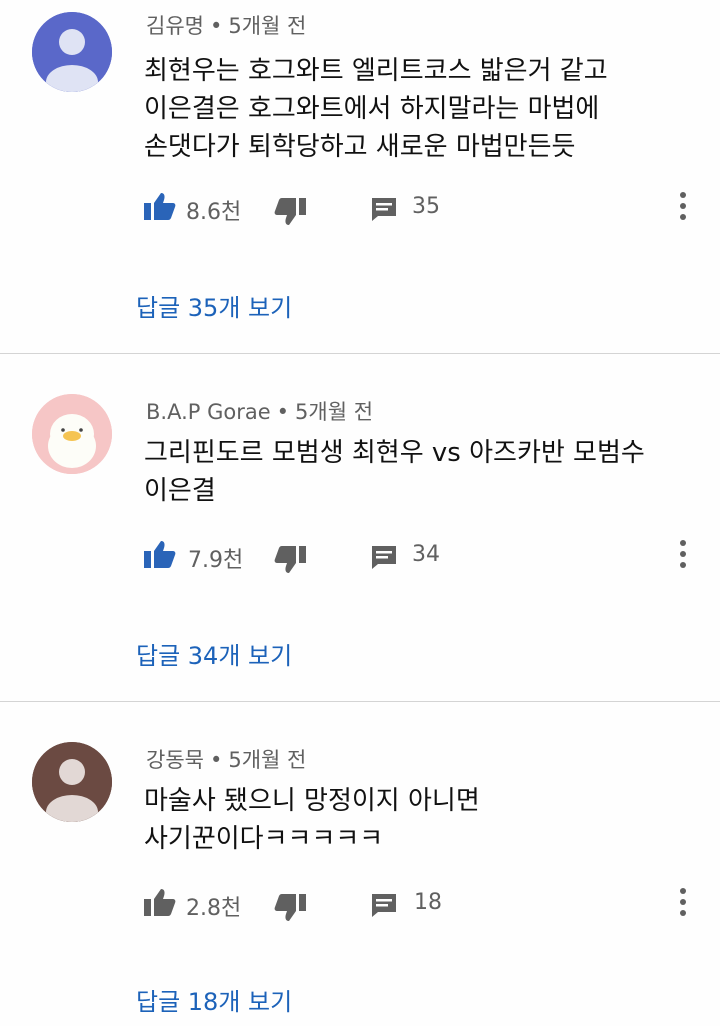 This screenshot has height=1026, width=720. Describe the element at coordinates (214, 999) in the screenshot. I see `view-replies-link: 답글 18개 보기` at that location.